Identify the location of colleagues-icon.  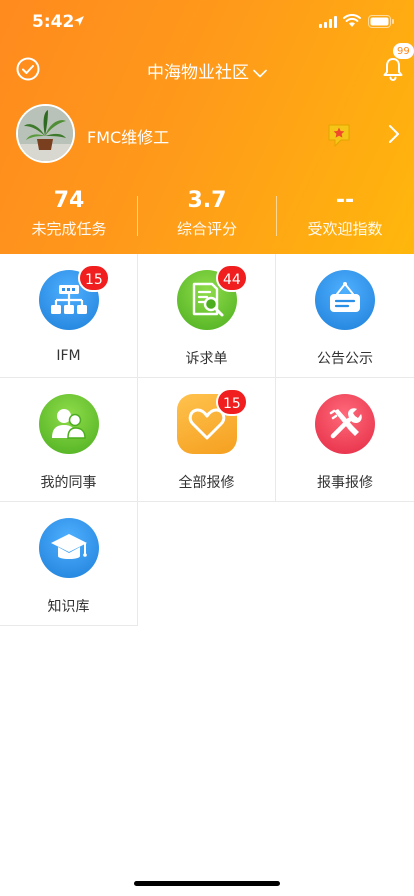
(69, 424).